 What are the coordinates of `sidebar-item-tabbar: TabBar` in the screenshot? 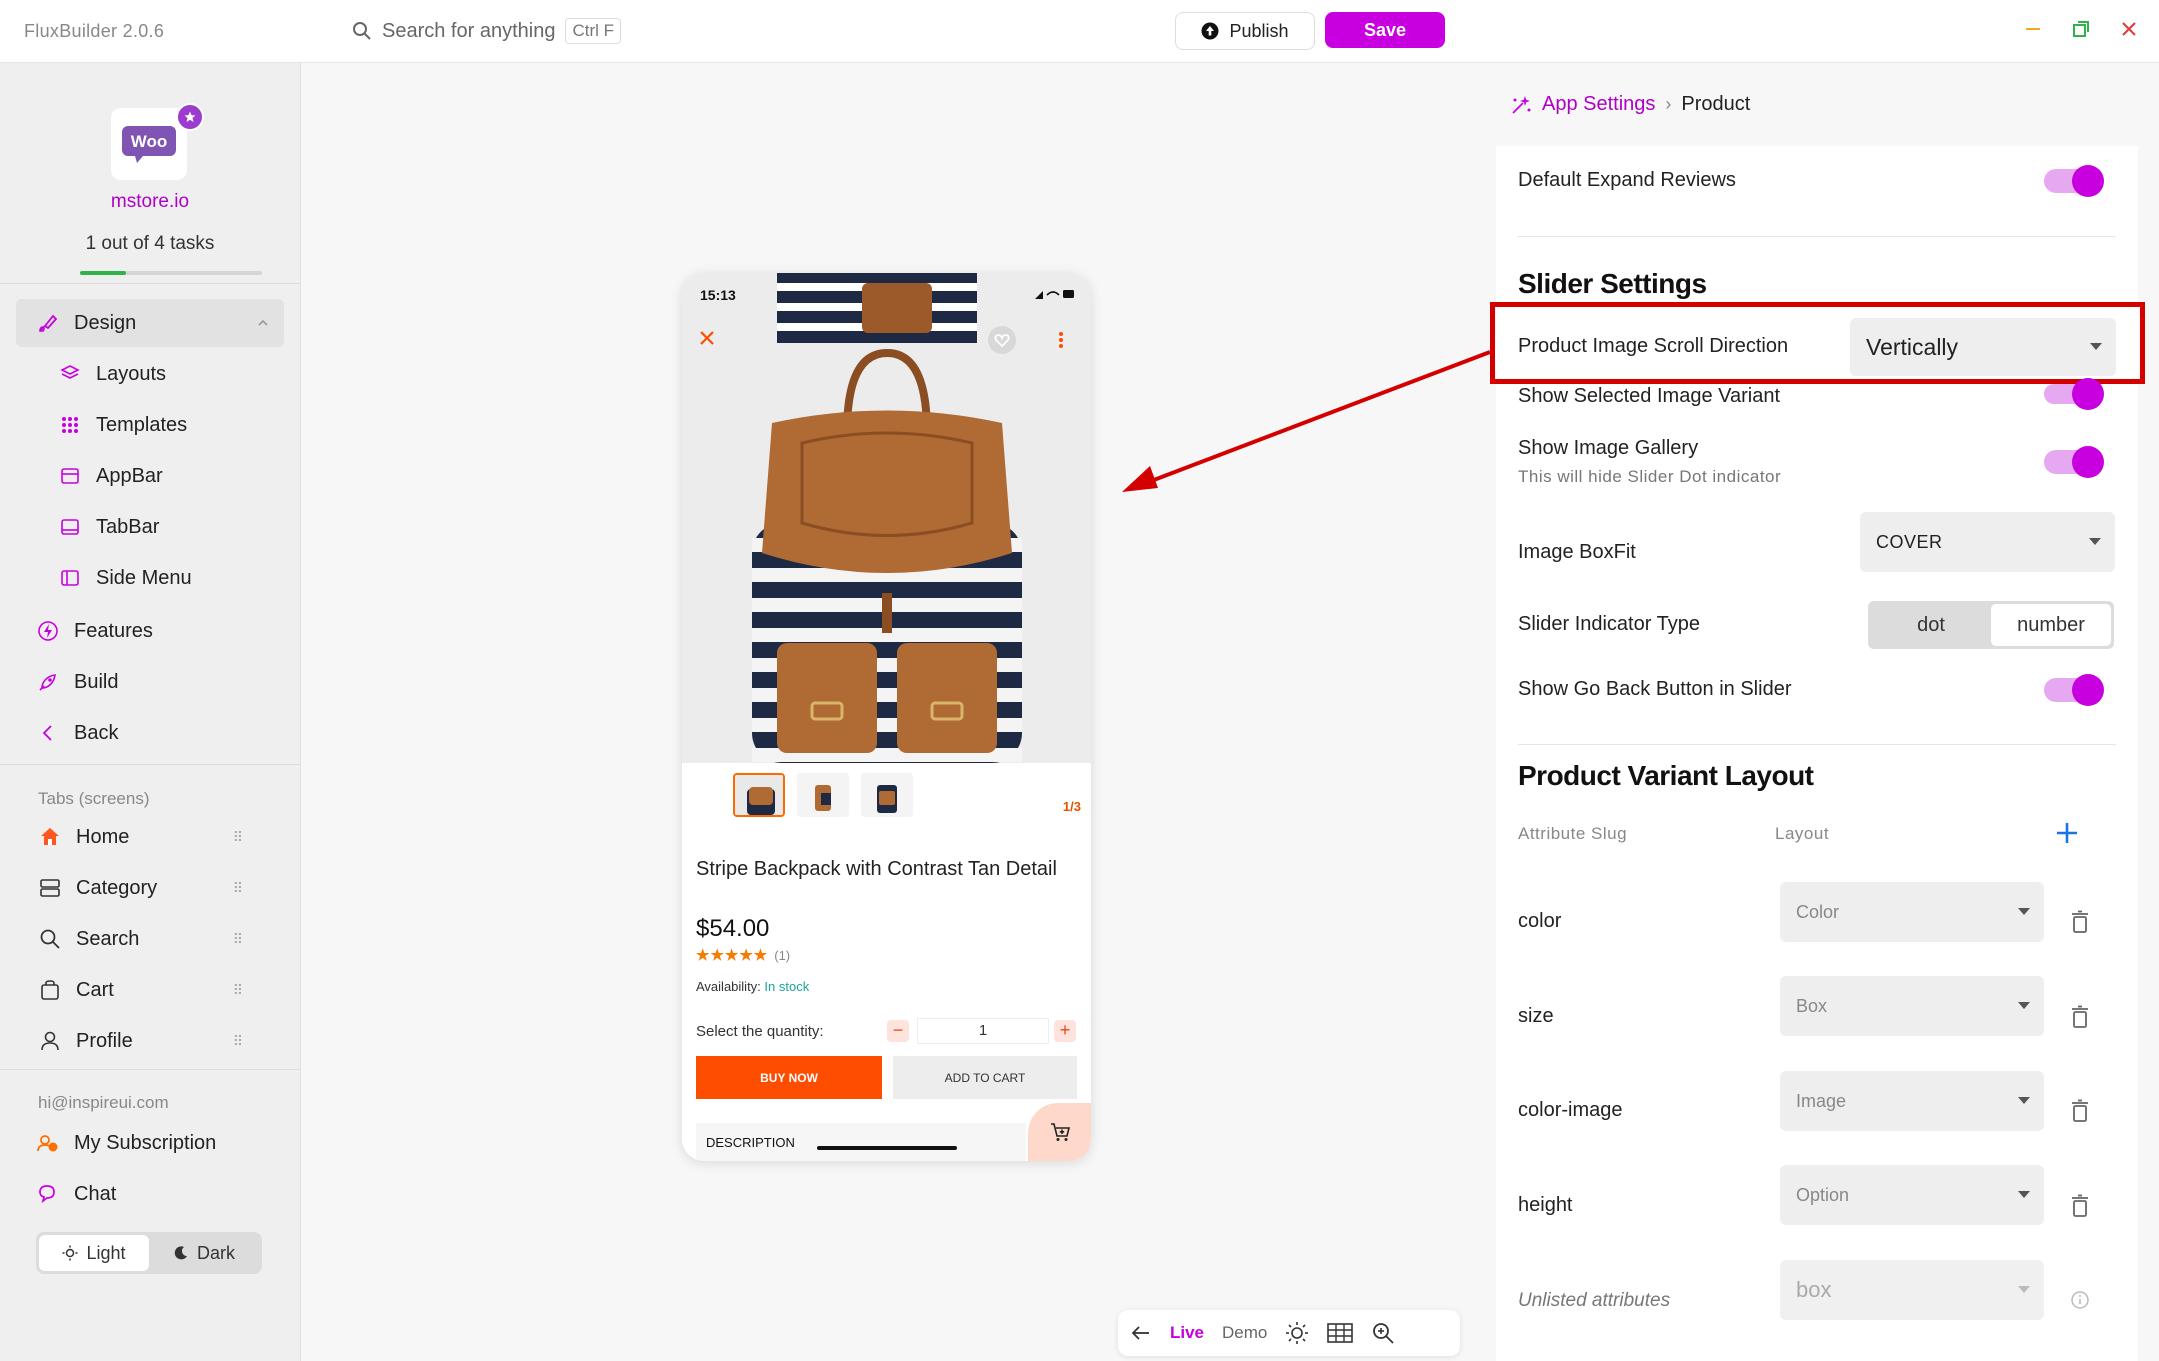 It's located at (150, 527).